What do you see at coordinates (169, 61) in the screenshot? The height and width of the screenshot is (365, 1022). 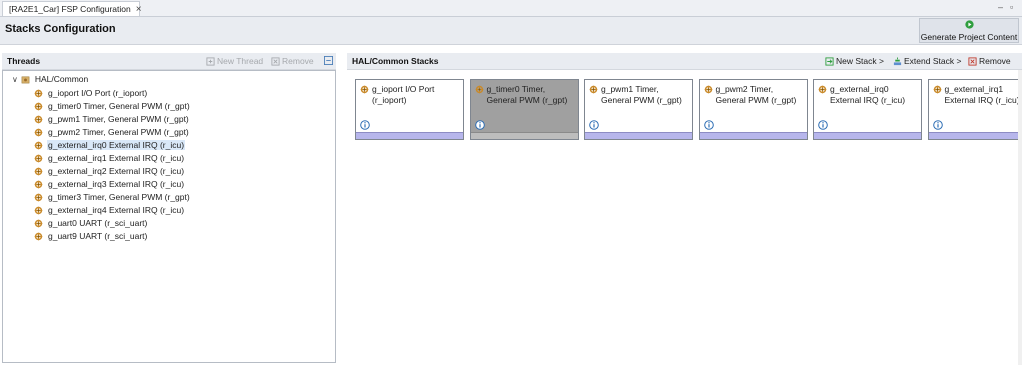 I see `threads-panel-header: Threads New Thread Remove` at bounding box center [169, 61].